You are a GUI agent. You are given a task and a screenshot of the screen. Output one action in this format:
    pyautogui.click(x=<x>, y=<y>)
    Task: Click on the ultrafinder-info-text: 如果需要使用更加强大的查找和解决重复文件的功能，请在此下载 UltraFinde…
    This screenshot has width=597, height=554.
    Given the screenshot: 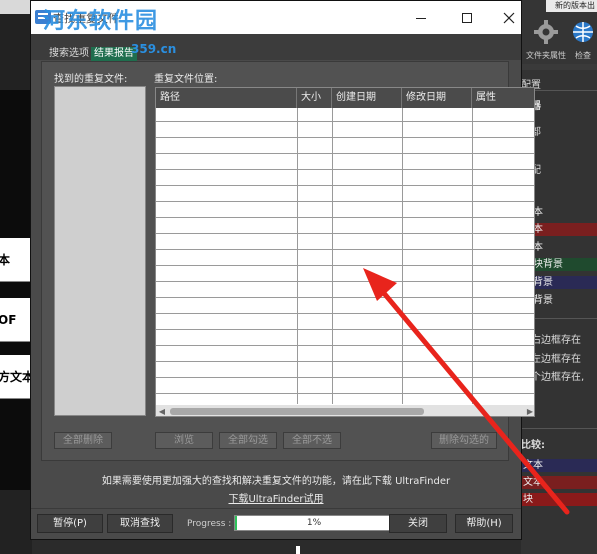 What is the action you would take?
    pyautogui.click(x=276, y=481)
    